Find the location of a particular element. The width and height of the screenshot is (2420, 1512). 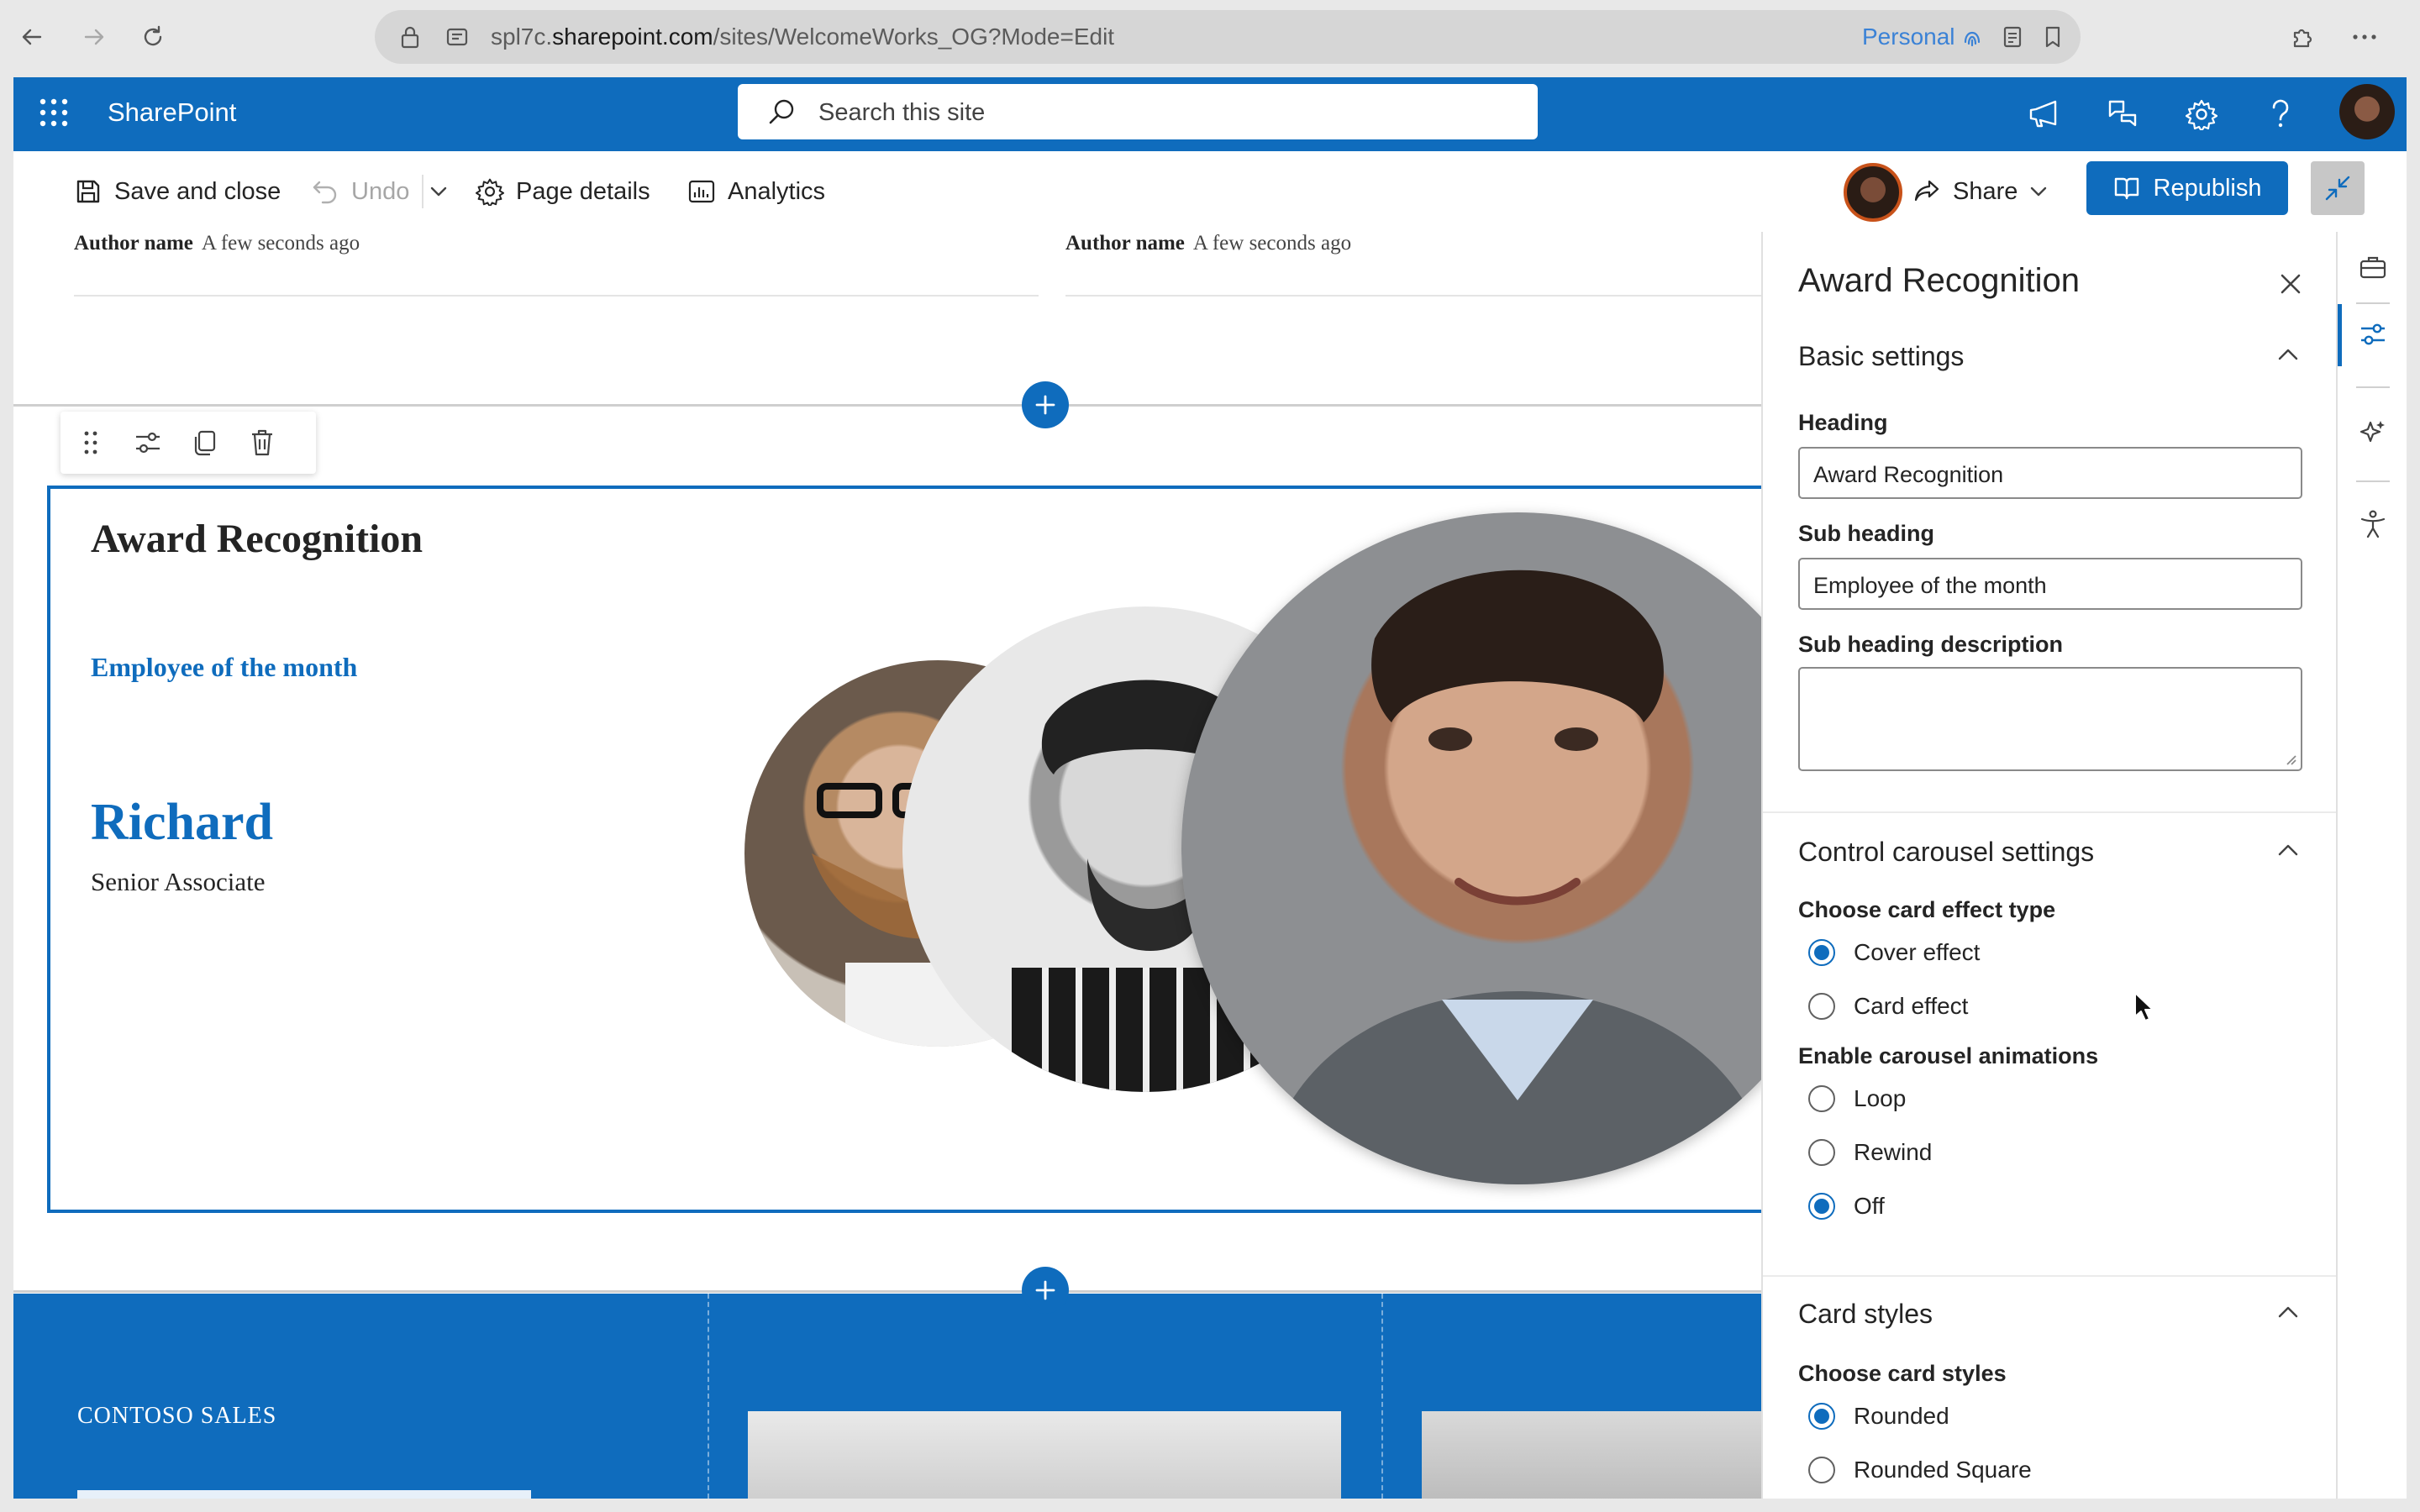

analytics-label: Analytics is located at coordinates (777, 191).